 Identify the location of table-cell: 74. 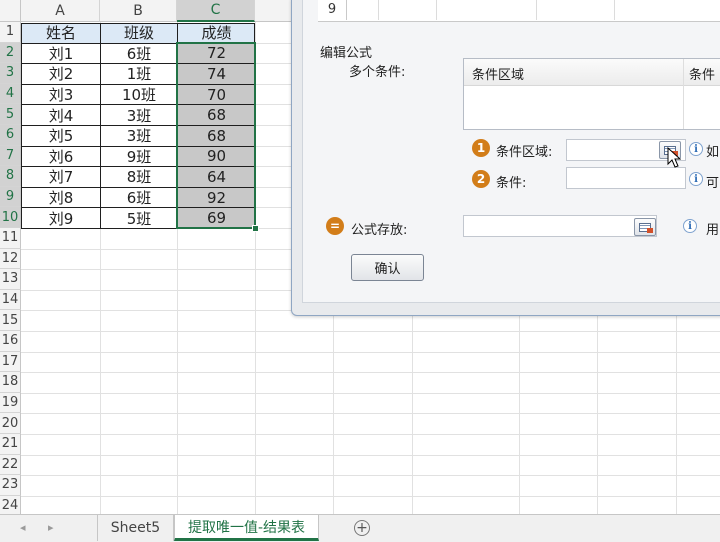
(216, 74).